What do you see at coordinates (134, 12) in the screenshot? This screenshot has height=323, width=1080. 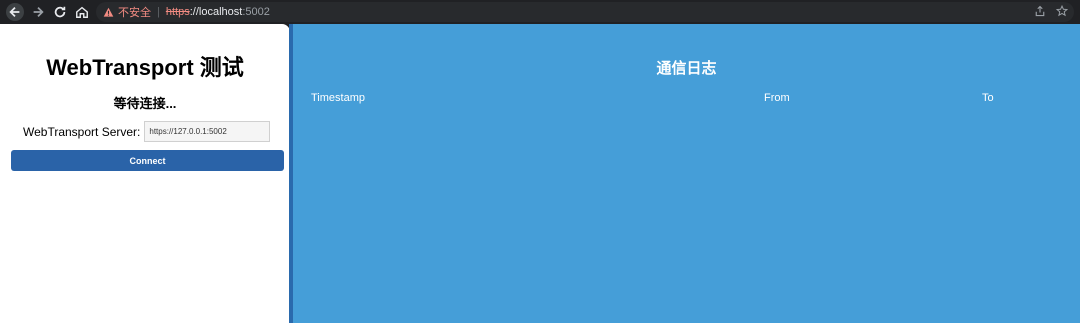 I see `security-label: 不安全` at bounding box center [134, 12].